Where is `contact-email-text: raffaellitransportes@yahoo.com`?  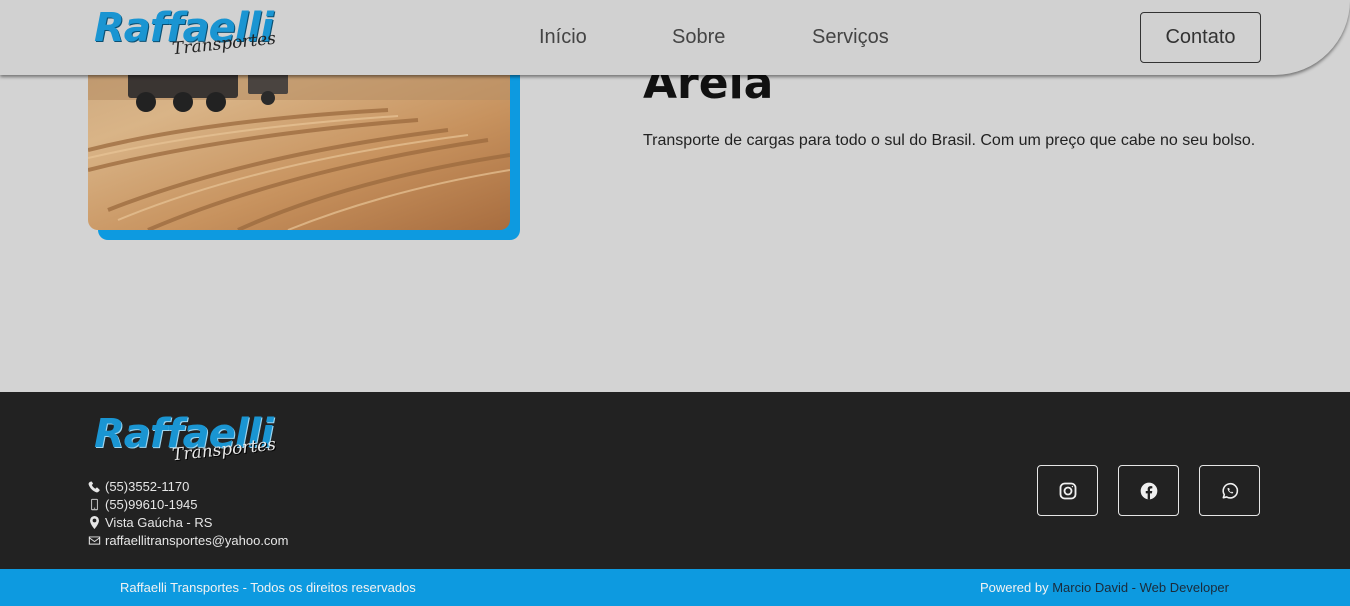
contact-email-text: raffaellitransportes@yahoo.com is located at coordinates (197, 540).